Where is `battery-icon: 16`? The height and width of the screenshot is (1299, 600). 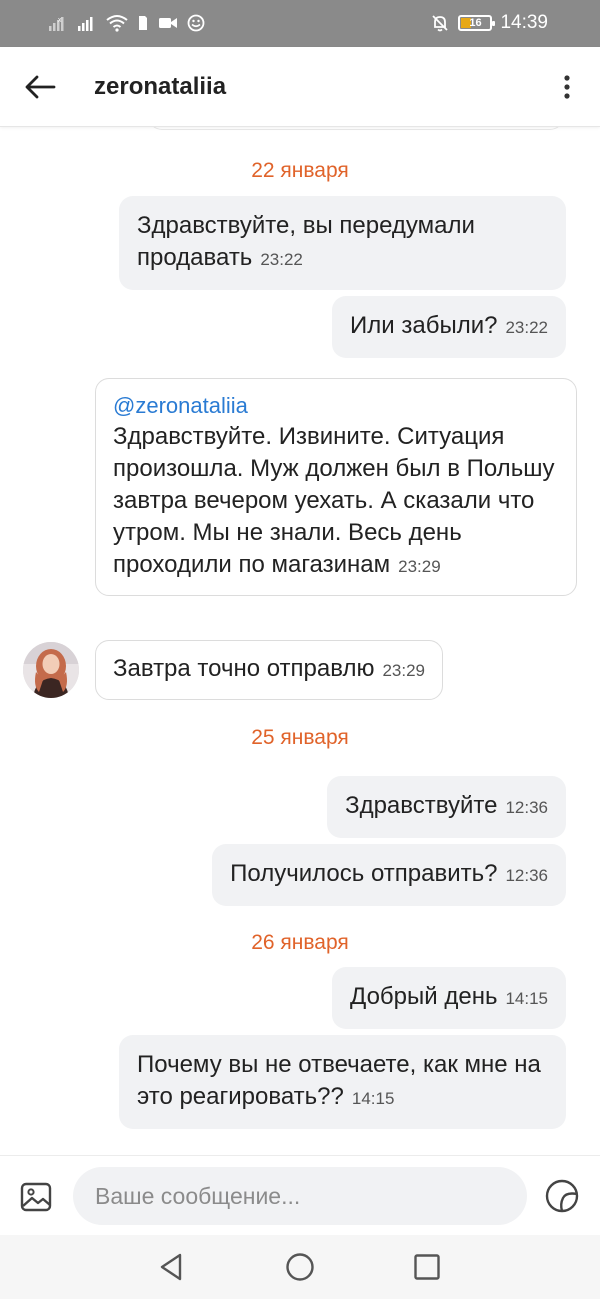
battery-icon: 16 is located at coordinates (477, 23).